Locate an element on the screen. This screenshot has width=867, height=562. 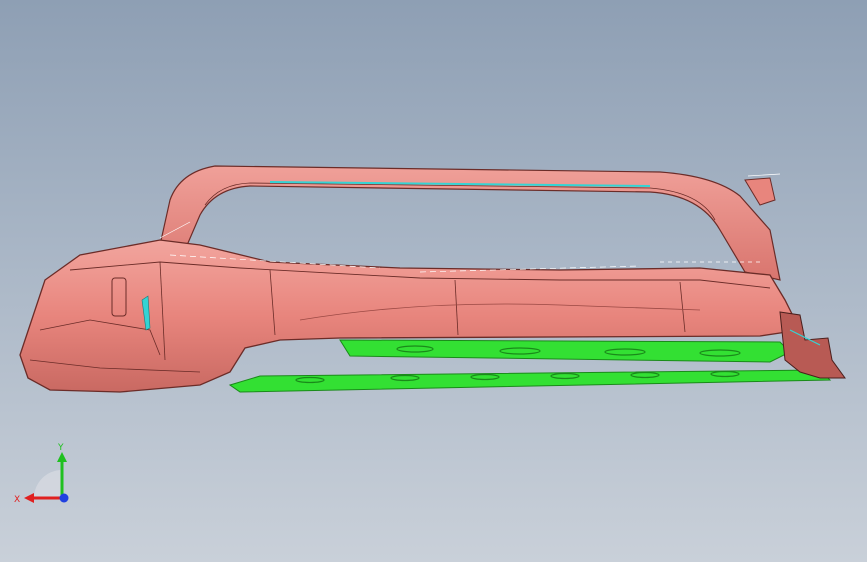
x-axis-label: X is located at coordinates (17, 500).